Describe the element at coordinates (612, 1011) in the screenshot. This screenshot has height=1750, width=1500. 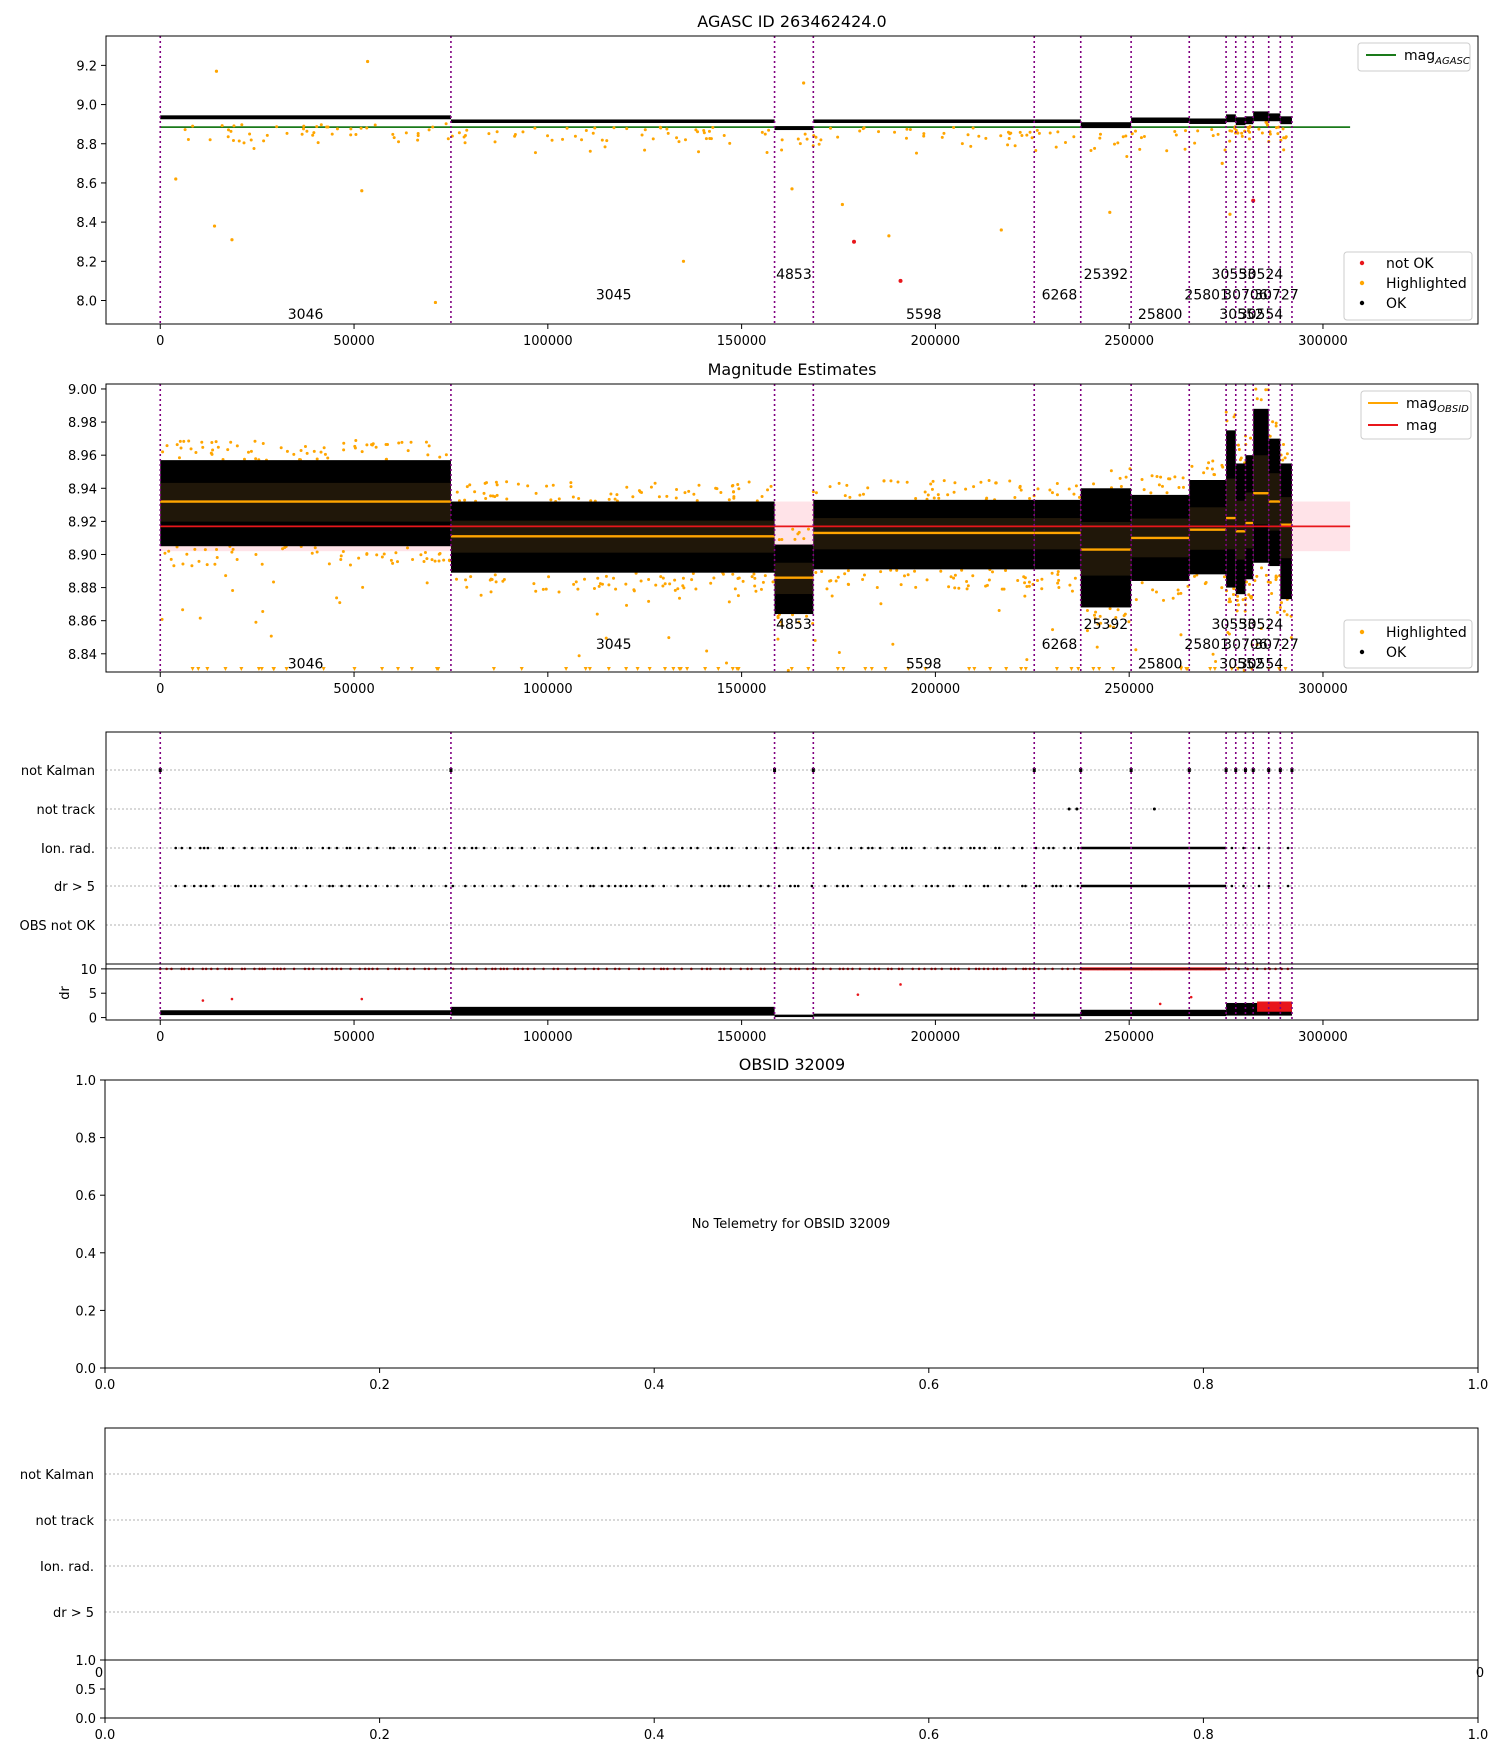
I see `dr-ok-band` at that location.